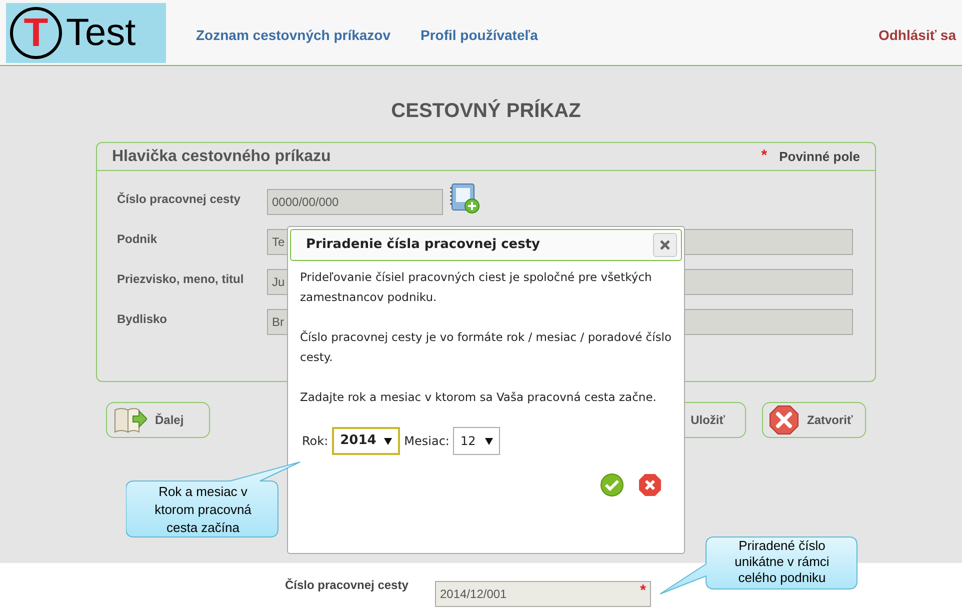  Describe the element at coordinates (366, 441) in the screenshot. I see `year-select: 2014` at that location.